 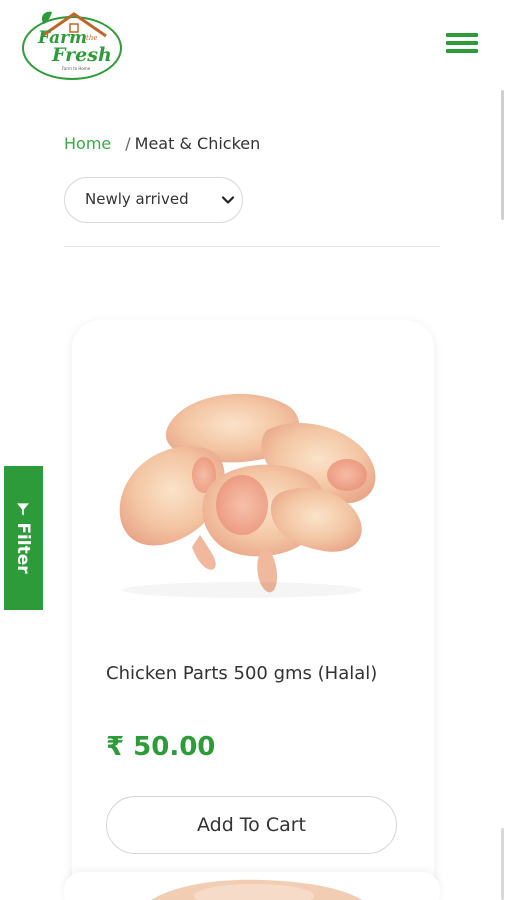 What do you see at coordinates (92, 38) in the screenshot?
I see `logo-word-the: the` at bounding box center [92, 38].